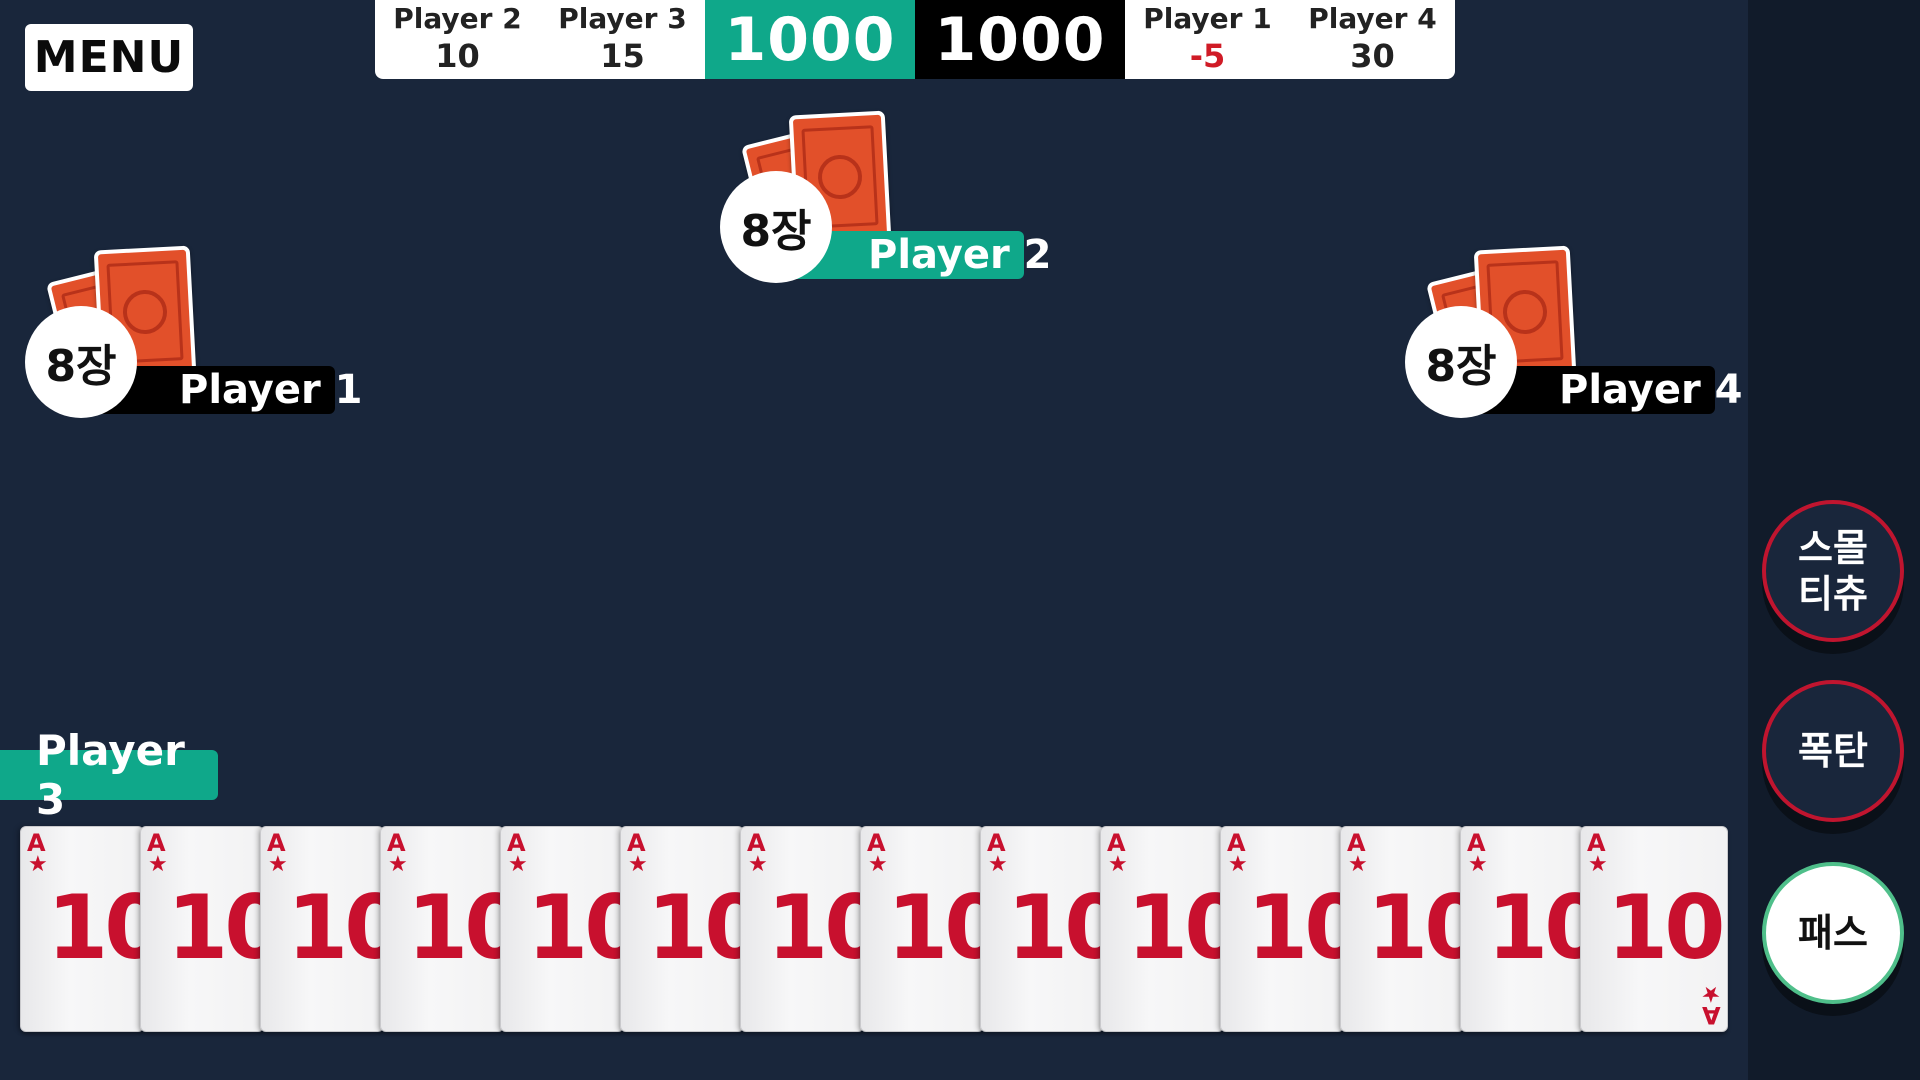 This screenshot has width=1920, height=1080. Describe the element at coordinates (1573, 330) in the screenshot. I see `seat-player-4: Player 4 8장` at that location.